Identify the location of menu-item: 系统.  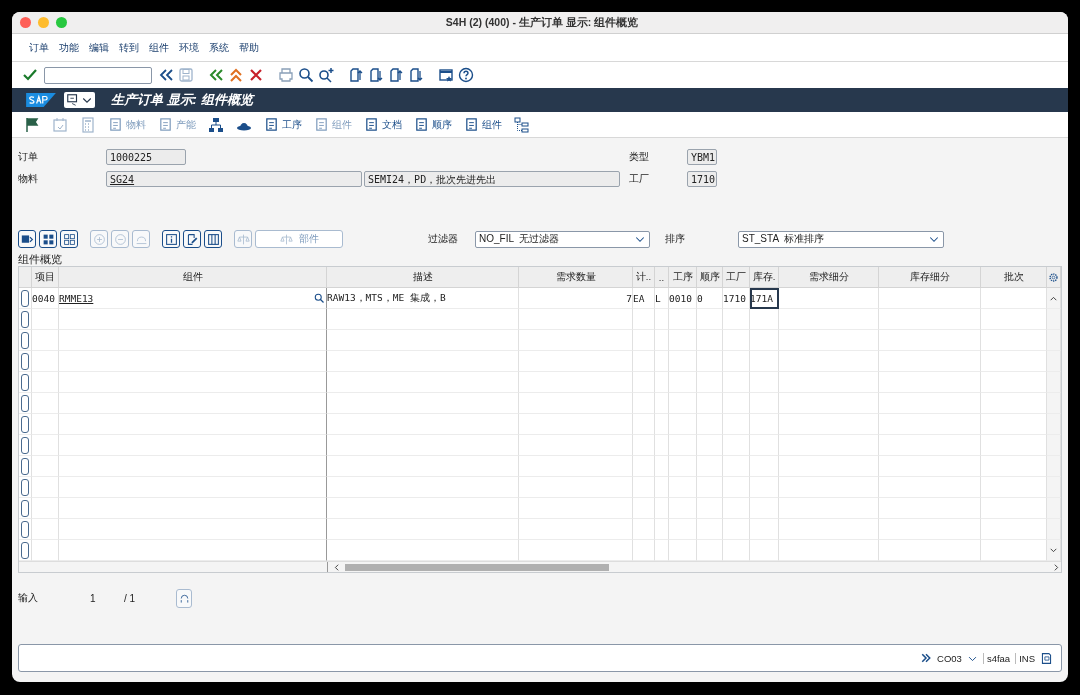
(219, 47).